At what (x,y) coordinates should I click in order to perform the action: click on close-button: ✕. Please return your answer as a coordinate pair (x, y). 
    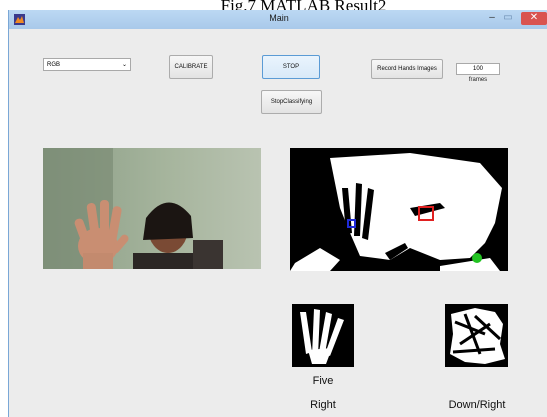
    Looking at the image, I should click on (534, 18).